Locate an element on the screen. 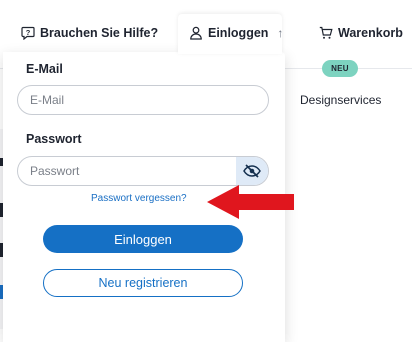 The image size is (412, 342). cart-icon is located at coordinates (326, 32).